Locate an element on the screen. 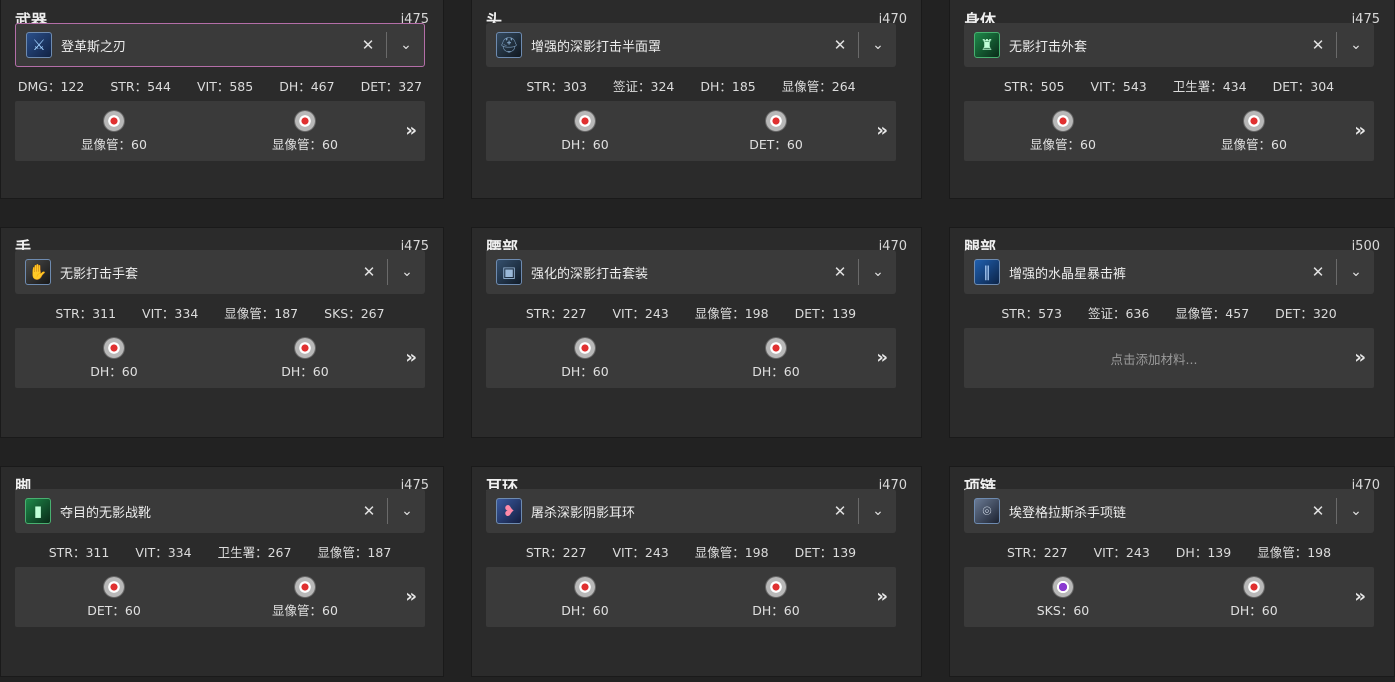  item-selector: ♜ 无影打击外套 ✕ ⌄ is located at coordinates (1169, 45).